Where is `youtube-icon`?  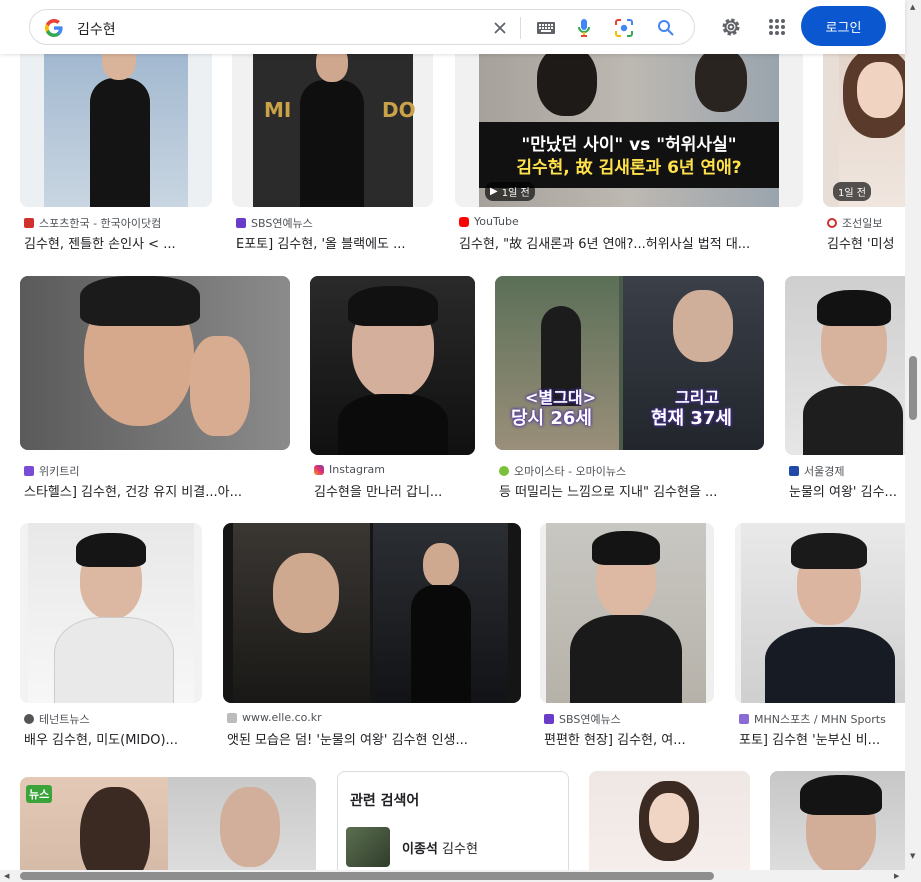
youtube-icon is located at coordinates (464, 221).